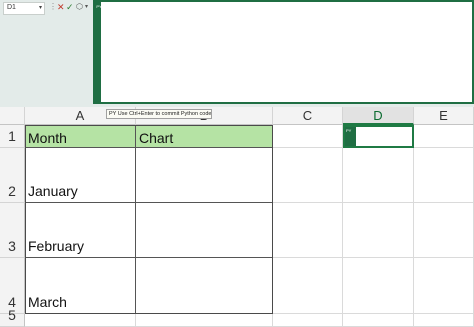 The height and width of the screenshot is (327, 474). Describe the element at coordinates (80, 320) in the screenshot. I see `cell-a5` at that location.